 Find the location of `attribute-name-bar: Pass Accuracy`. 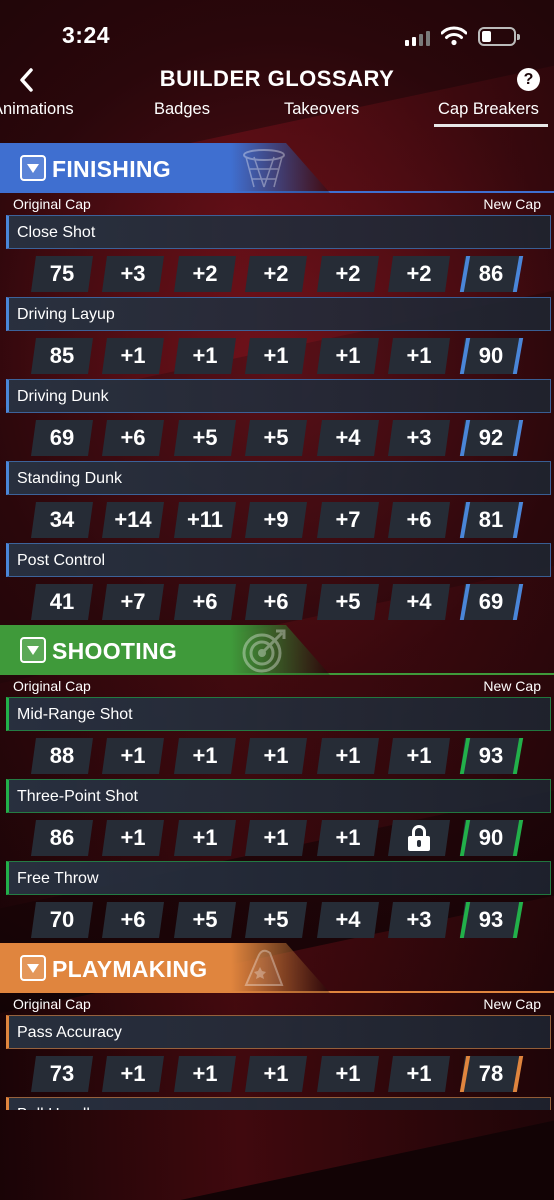

attribute-name-bar: Pass Accuracy is located at coordinates (278, 1032).